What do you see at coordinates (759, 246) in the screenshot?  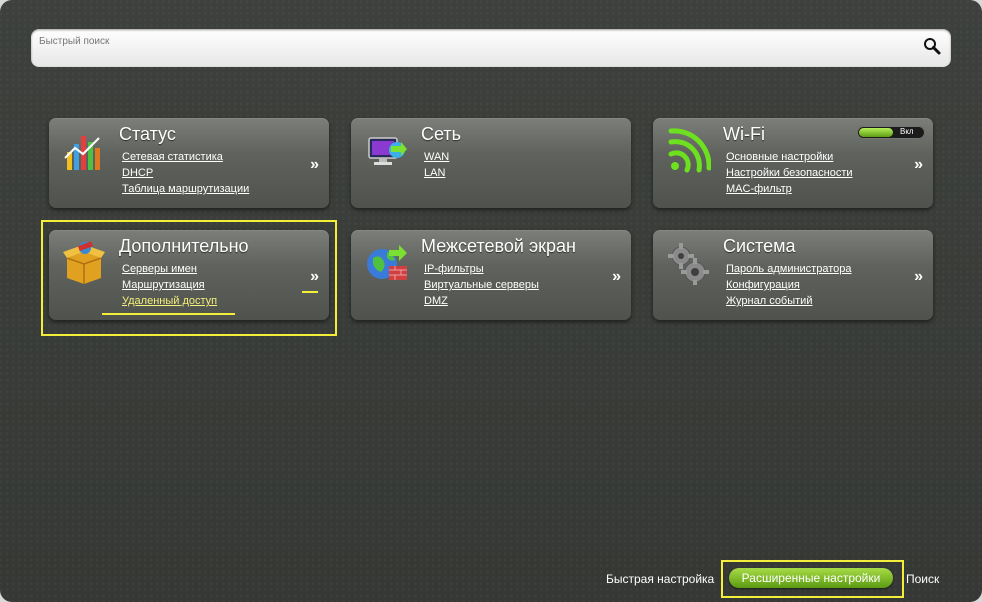 I see `tile-title: Система` at bounding box center [759, 246].